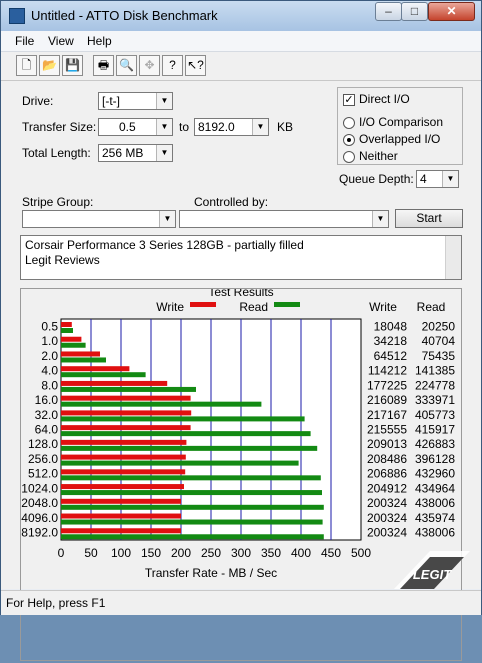 This screenshot has height=663, width=482. Describe the element at coordinates (361, 553) in the screenshot. I see `x-tick-label: 500` at that location.